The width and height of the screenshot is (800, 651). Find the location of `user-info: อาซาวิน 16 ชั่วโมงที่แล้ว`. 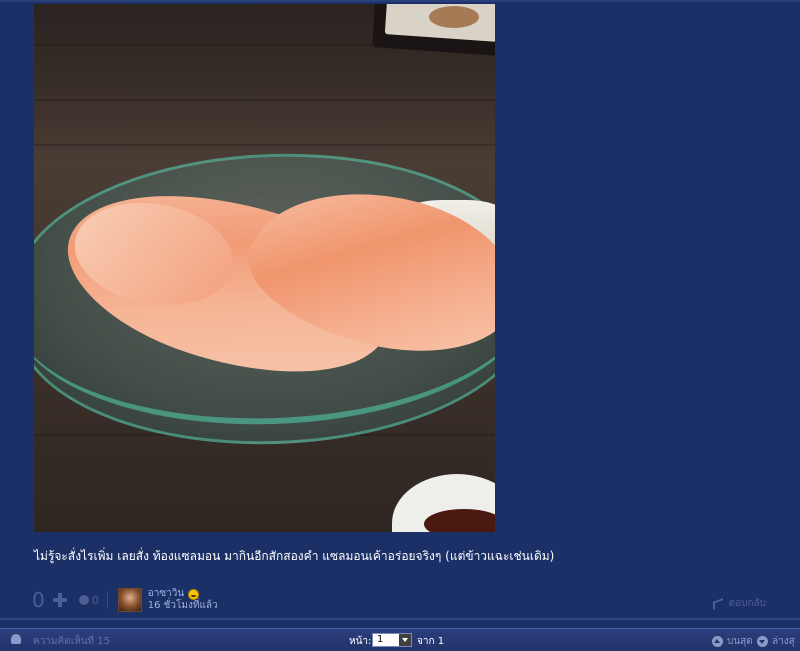

user-info: อาซาวิน 16 ชั่วโมงที่แล้ว is located at coordinates (183, 600).